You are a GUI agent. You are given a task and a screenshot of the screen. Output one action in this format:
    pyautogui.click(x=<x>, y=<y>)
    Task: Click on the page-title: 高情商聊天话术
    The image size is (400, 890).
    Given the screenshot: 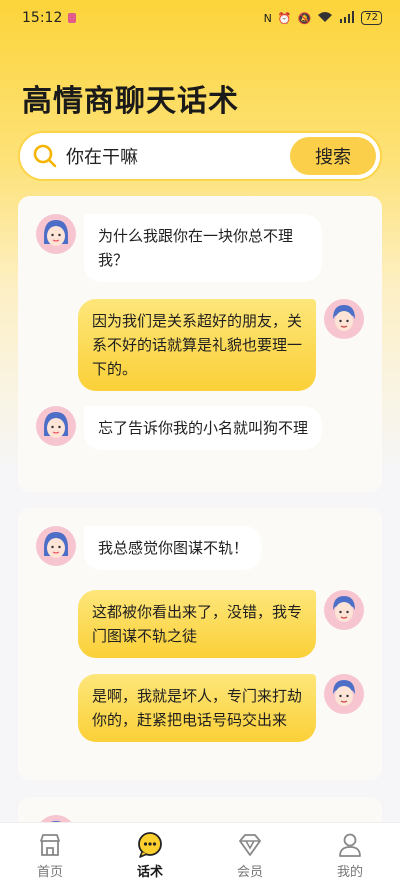 What is the action you would take?
    pyautogui.click(x=130, y=101)
    